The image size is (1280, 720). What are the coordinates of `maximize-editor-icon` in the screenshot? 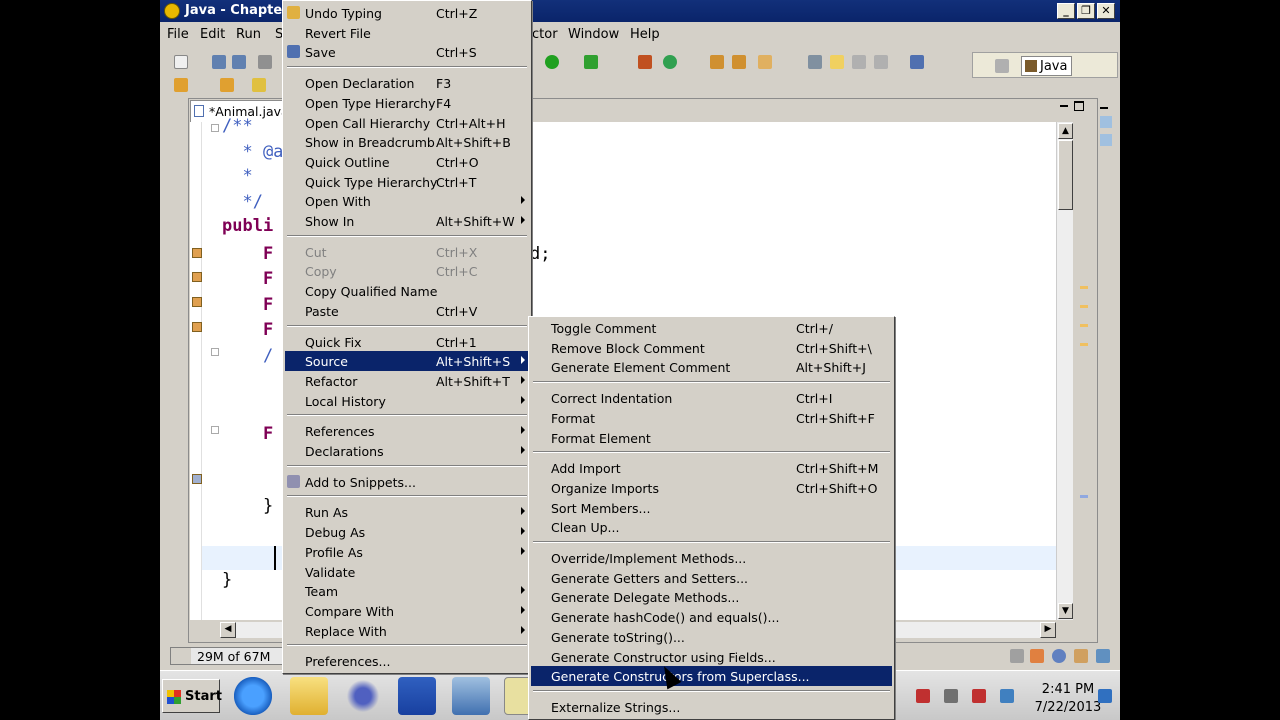 It's located at (1079, 106).